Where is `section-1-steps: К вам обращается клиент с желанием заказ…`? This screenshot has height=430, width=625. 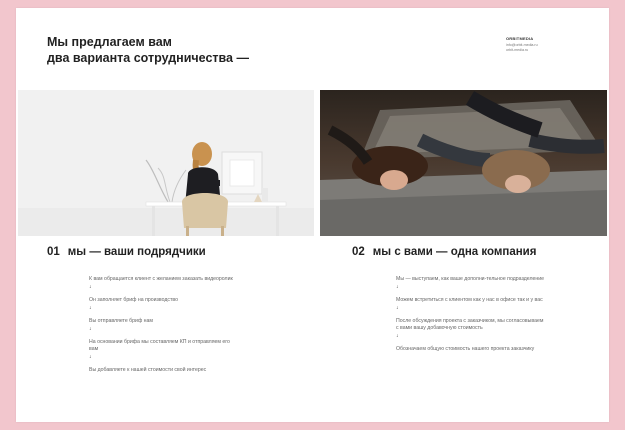
section-1-steps: К вам обращается клиент с желанием заказ… is located at coordinates (164, 325).